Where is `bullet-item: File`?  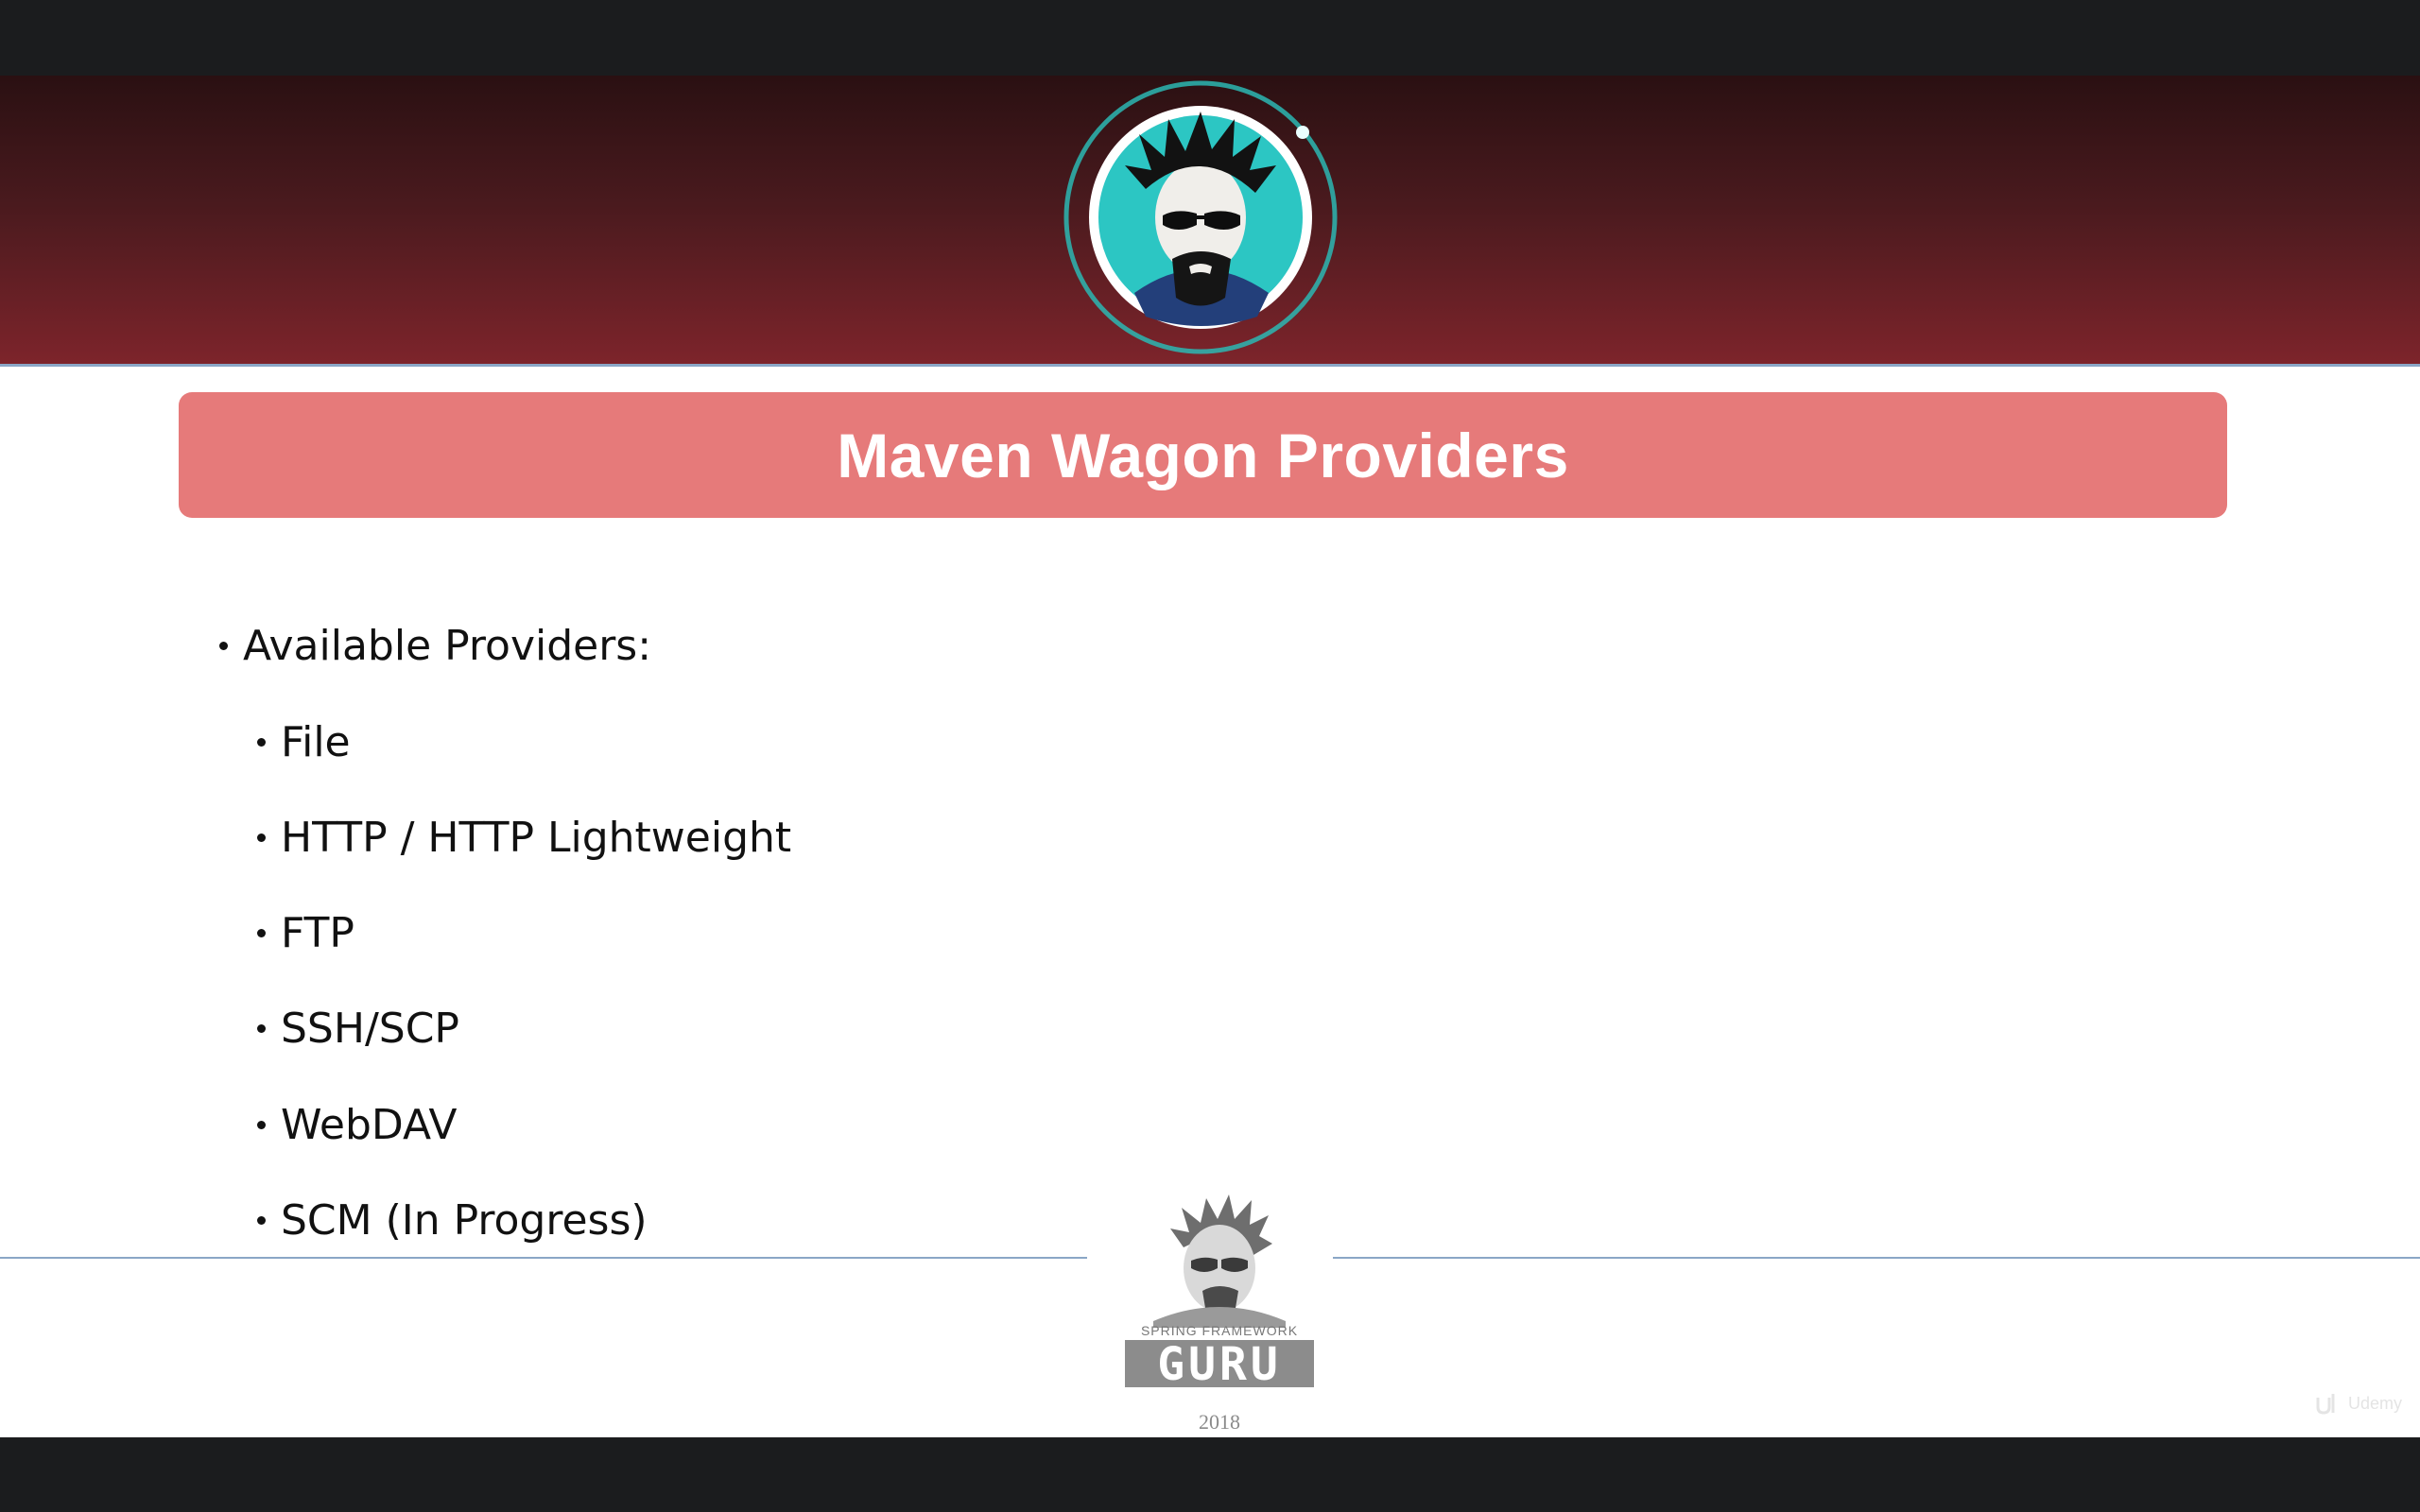
bullet-item: File is located at coordinates (304, 742).